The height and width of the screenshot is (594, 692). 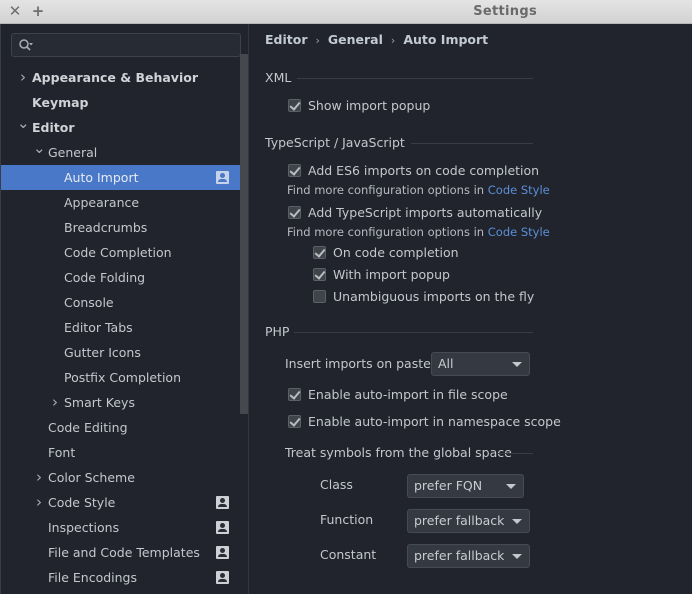 I want to click on tree-item-file-and-code-templates: File and Code Templates, so click(x=121, y=552).